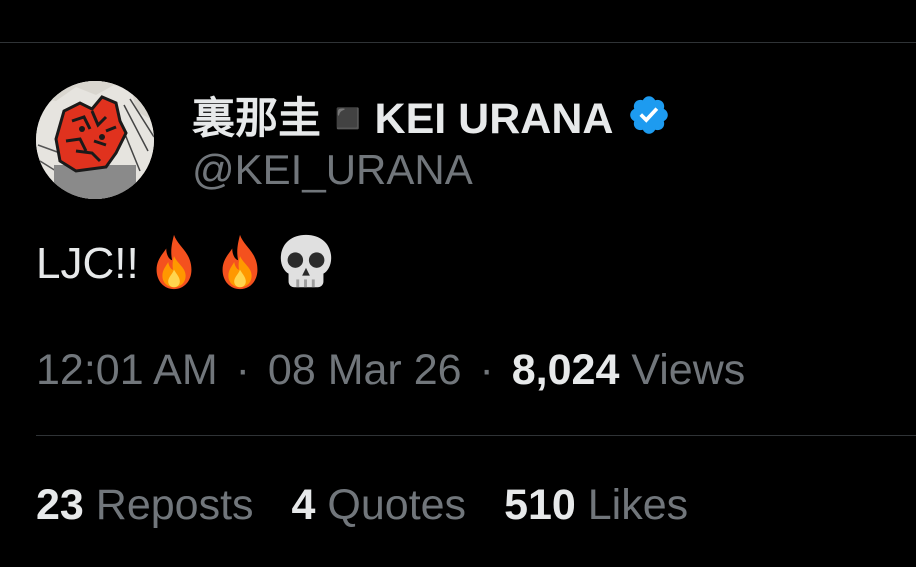 The height and width of the screenshot is (567, 916). Describe the element at coordinates (638, 505) in the screenshot. I see `likes-label: Likes` at that location.